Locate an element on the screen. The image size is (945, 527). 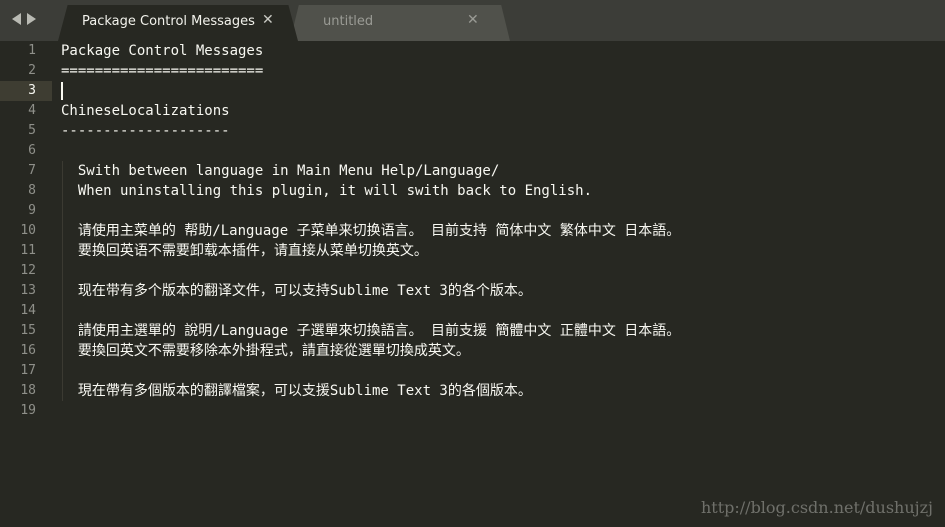
line-number: 10 is located at coordinates (28, 230).